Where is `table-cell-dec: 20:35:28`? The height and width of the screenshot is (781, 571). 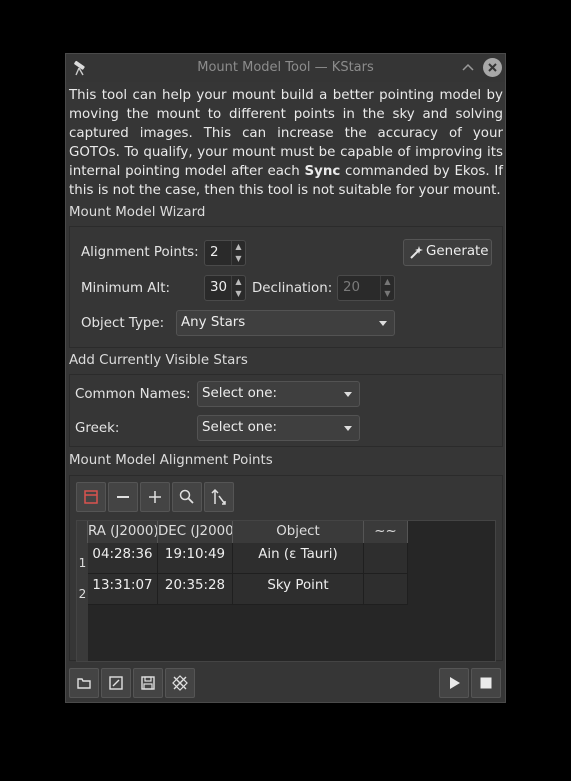 table-cell-dec: 20:35:28 is located at coordinates (195, 589).